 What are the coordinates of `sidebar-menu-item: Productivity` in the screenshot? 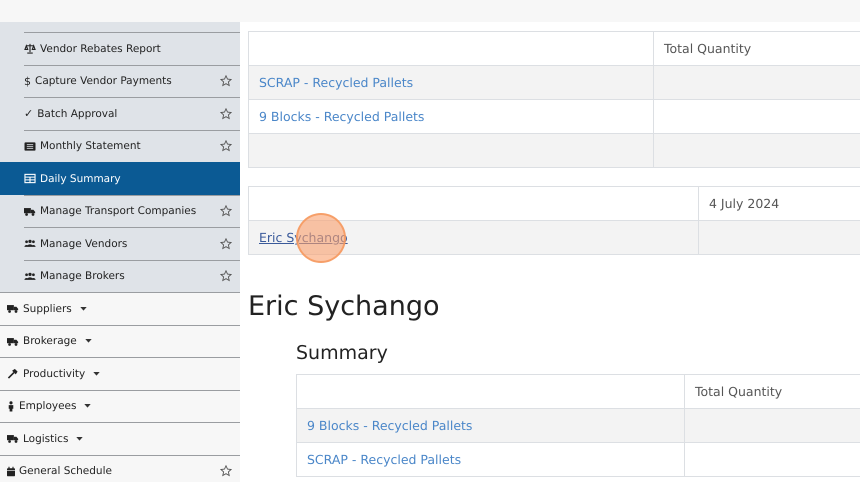 It's located at (120, 373).